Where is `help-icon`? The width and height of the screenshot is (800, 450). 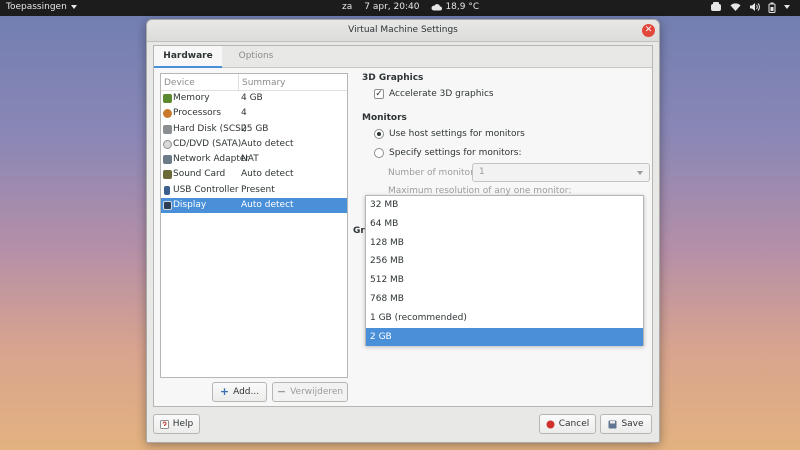
help-icon is located at coordinates (164, 424).